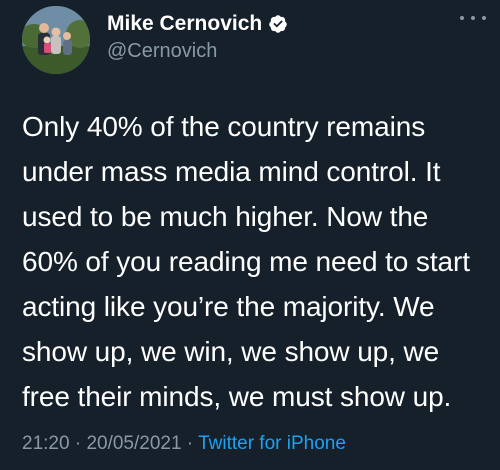 The width and height of the screenshot is (500, 470). I want to click on tweet-text-line: used to be much higher. Now the, so click(225, 216).